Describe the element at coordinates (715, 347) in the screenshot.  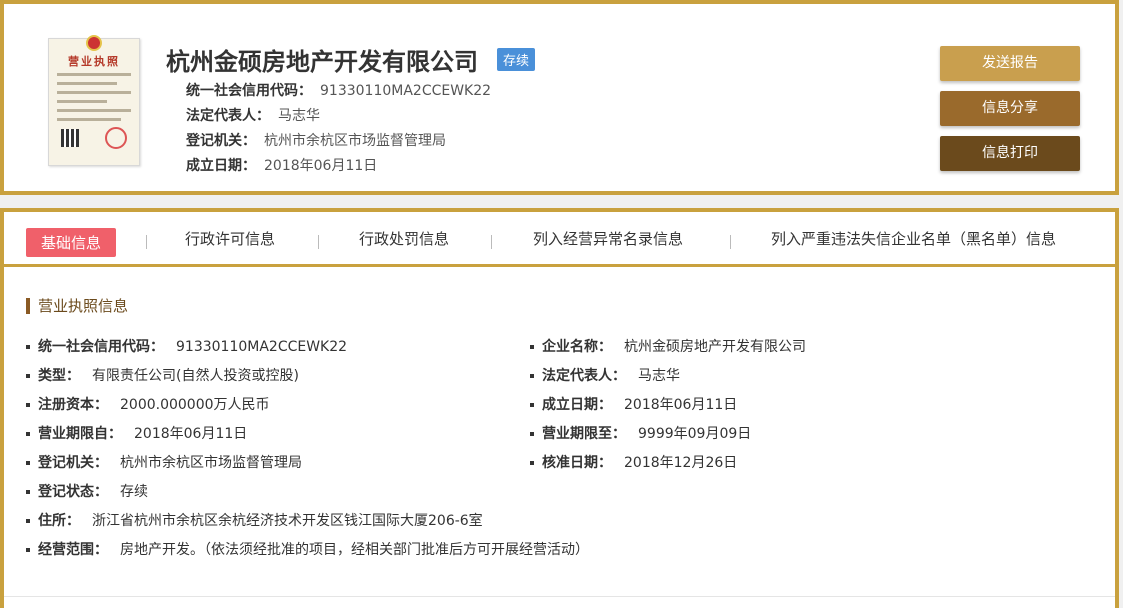
I see `field-company-name-value: 杭州金硕房地产开发有限公司` at that location.